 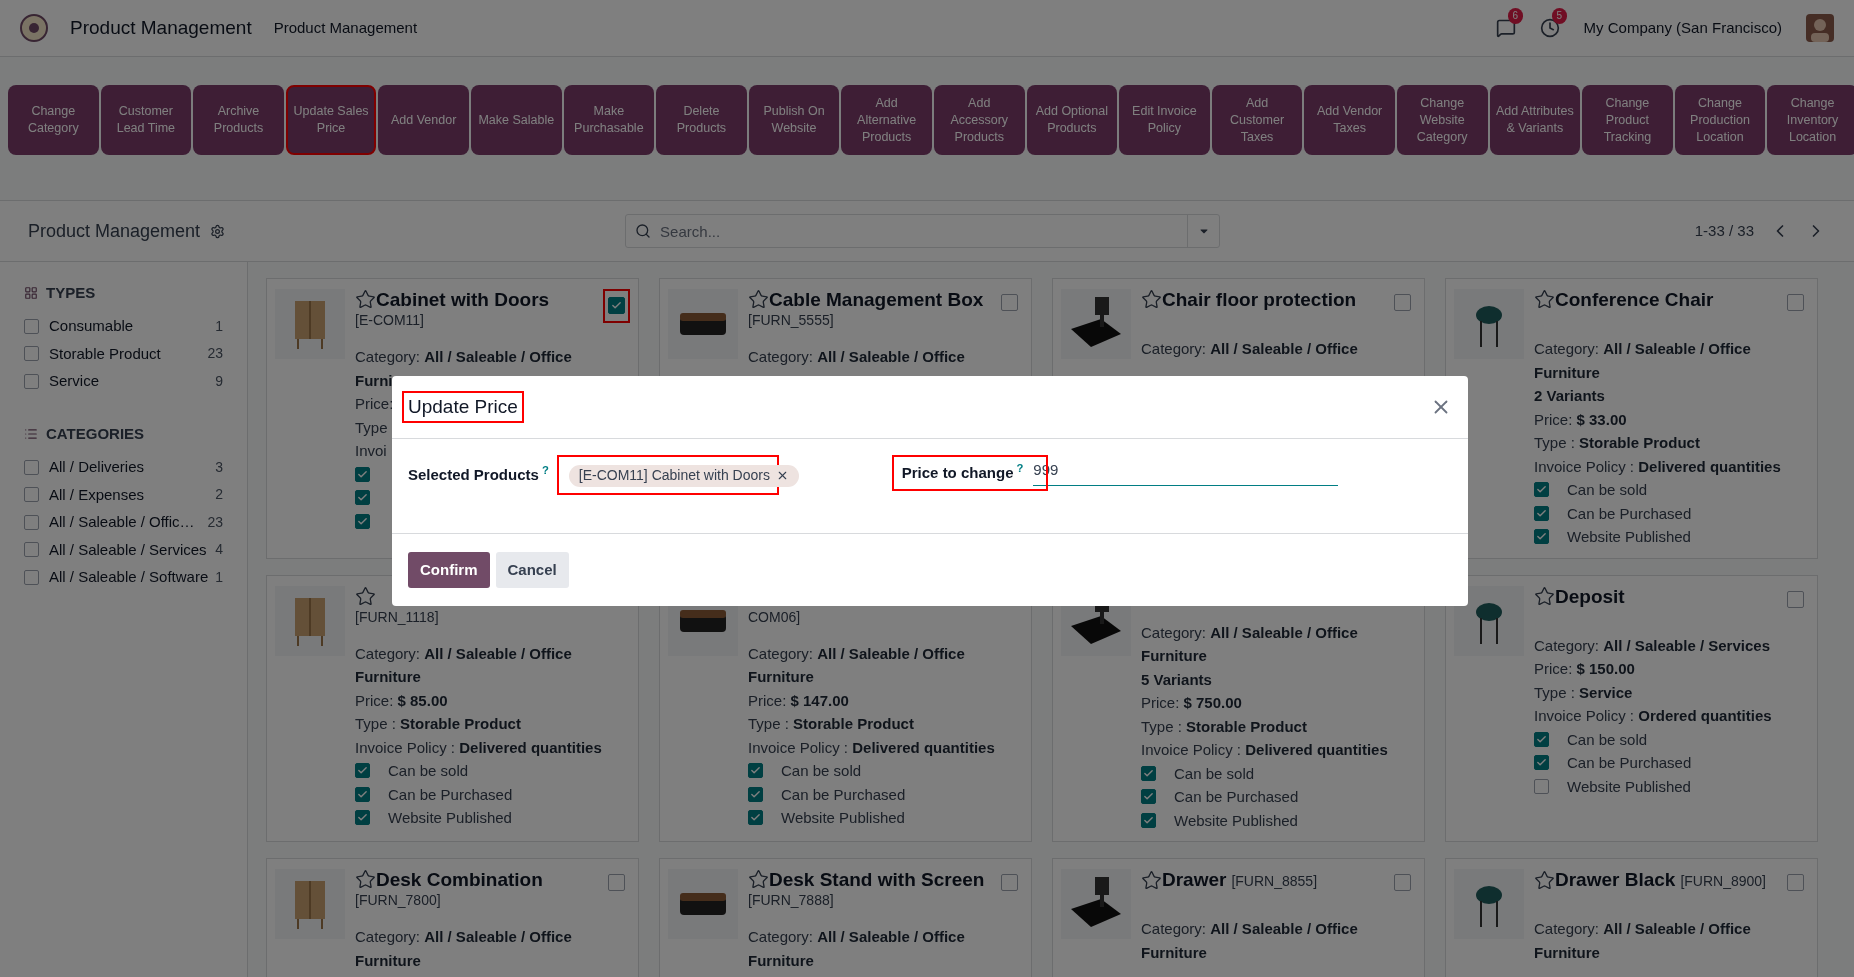 I want to click on product-detail: 5 Variants, so click(x=1176, y=679).